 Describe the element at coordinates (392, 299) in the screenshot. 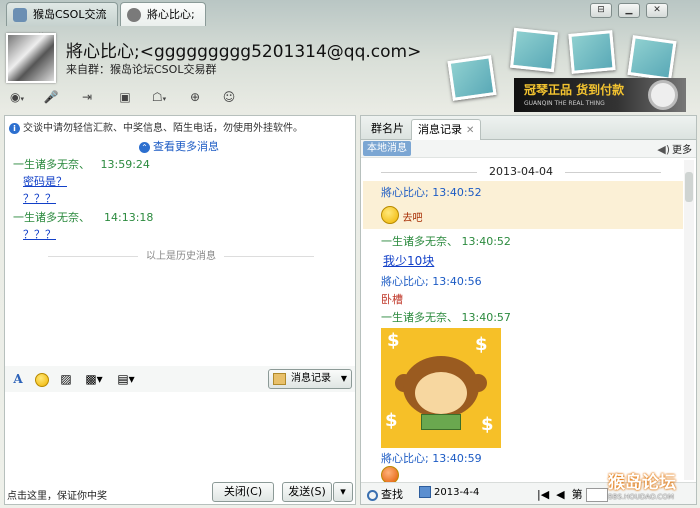

I see `record-text: 卧槽` at that location.